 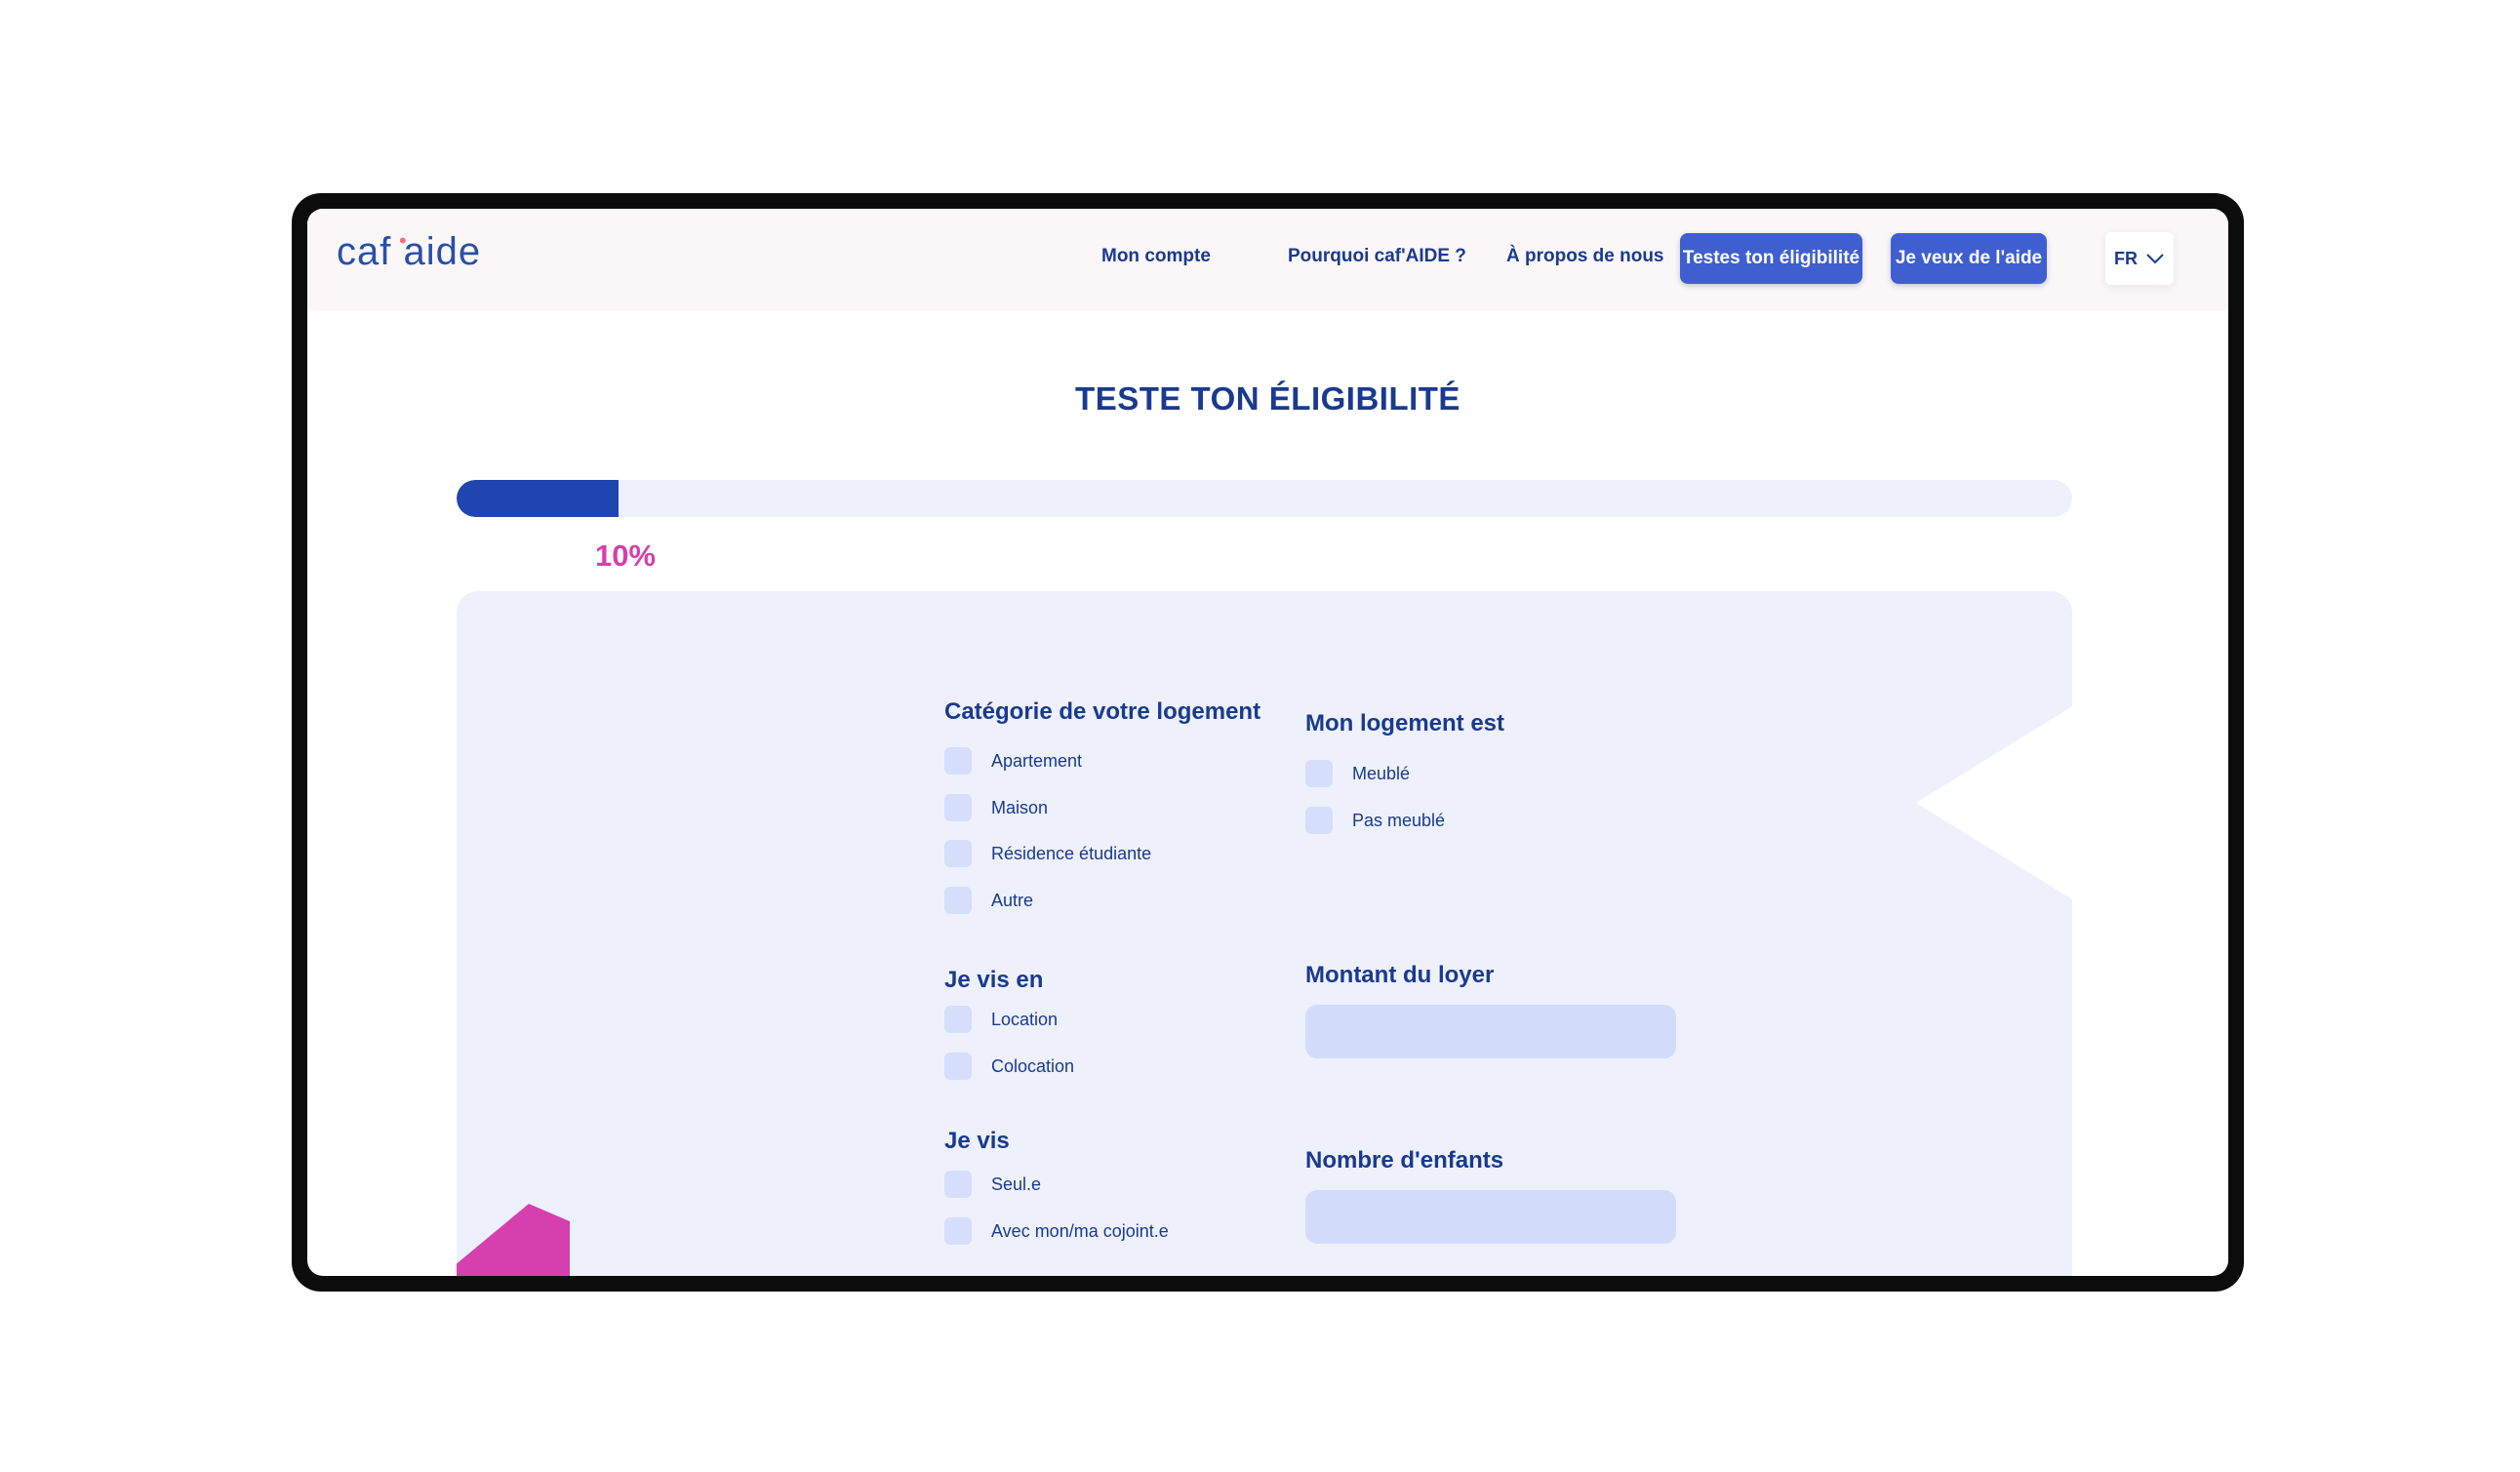 What do you see at coordinates (538, 498) in the screenshot?
I see `progress-fill` at bounding box center [538, 498].